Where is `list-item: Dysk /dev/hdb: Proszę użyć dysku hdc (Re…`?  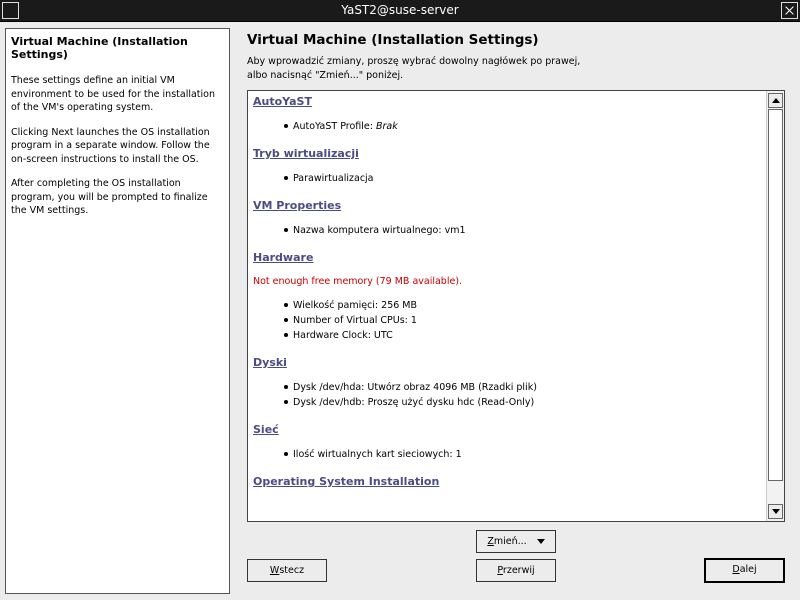
list-item: Dysk /dev/hdb: Proszę użyć dysku hdc (Re… is located at coordinates (522, 402).